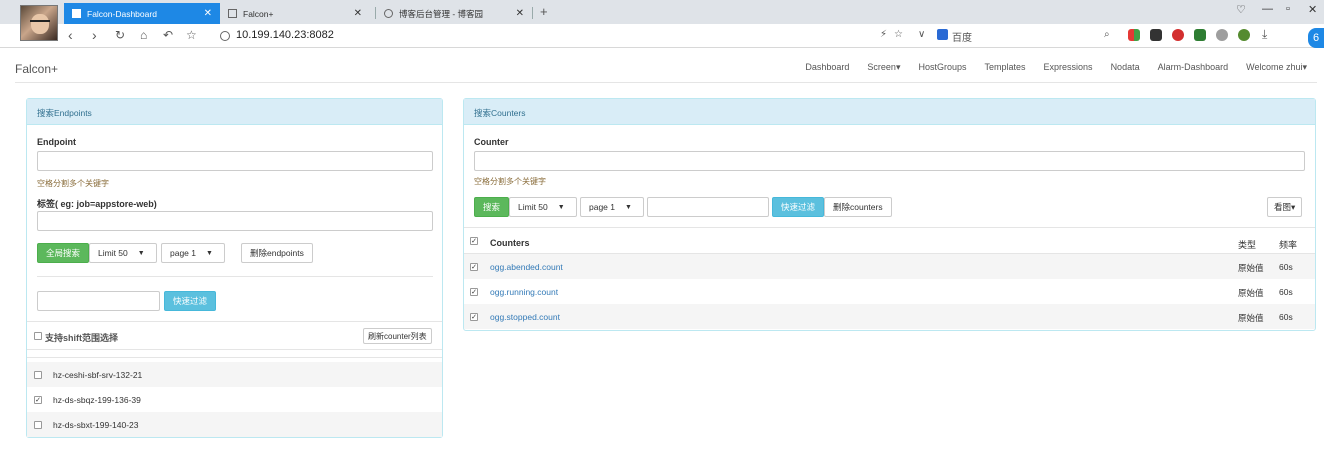 Image resolution: width=1324 pixels, height=449 pixels. What do you see at coordinates (510, 243) in the screenshot?
I see `counters-column-header: Counters` at bounding box center [510, 243].